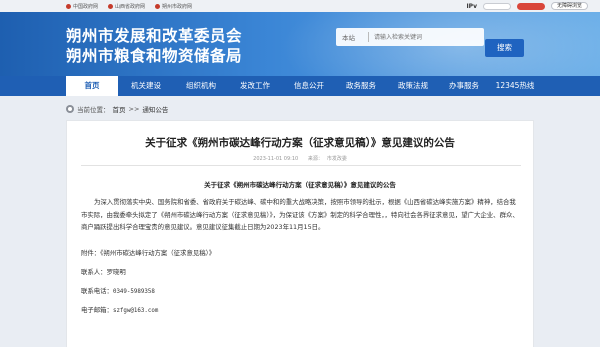 This screenshot has height=347, width=600. Describe the element at coordinates (300, 158) in the screenshot. I see `article-meta: 2023-11-01 09:10 来源： 市发改委` at that location.